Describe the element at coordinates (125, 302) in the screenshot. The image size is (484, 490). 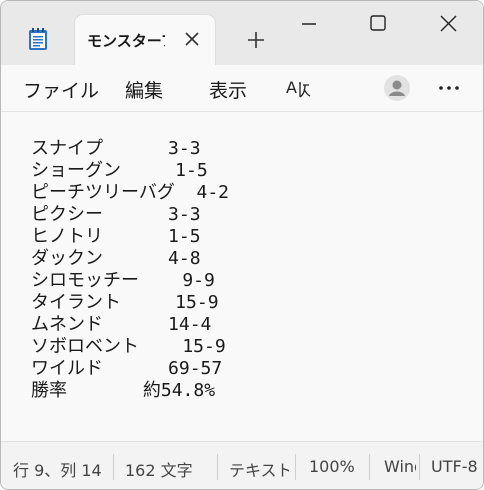
I see `text-line: タイラント 15-9` at that location.